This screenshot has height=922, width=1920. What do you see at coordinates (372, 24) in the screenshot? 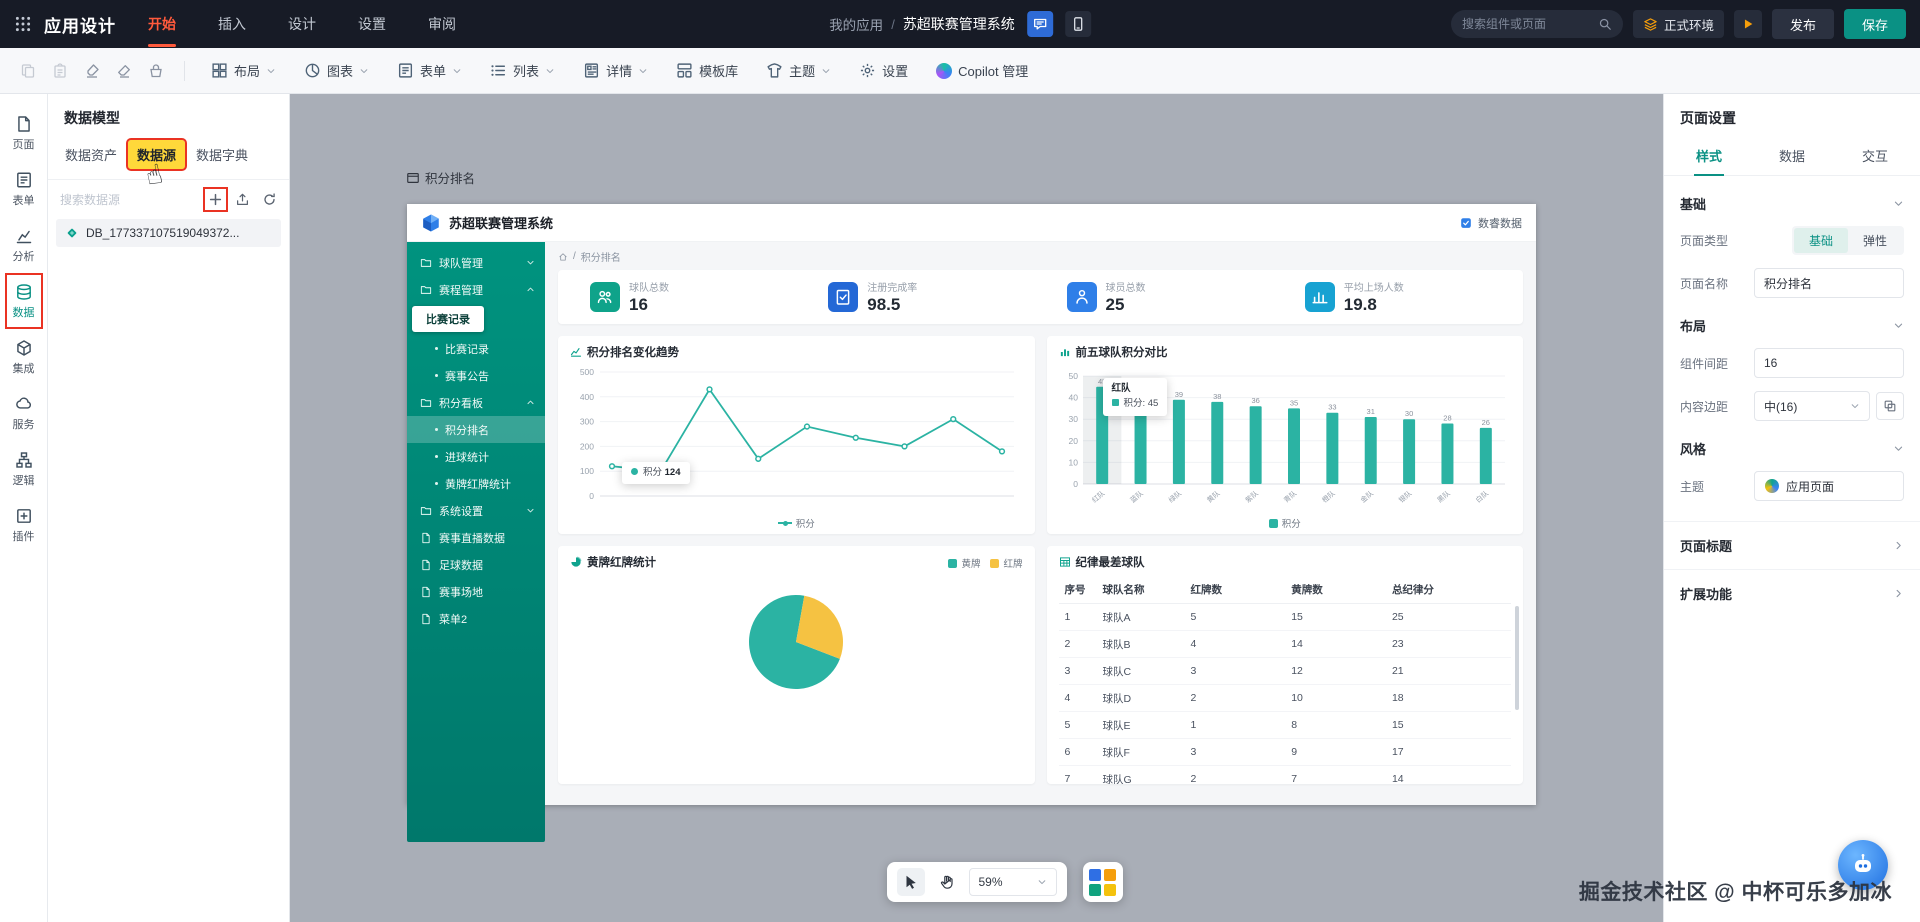
I see `menu-item-setup: 设置` at bounding box center [372, 24].